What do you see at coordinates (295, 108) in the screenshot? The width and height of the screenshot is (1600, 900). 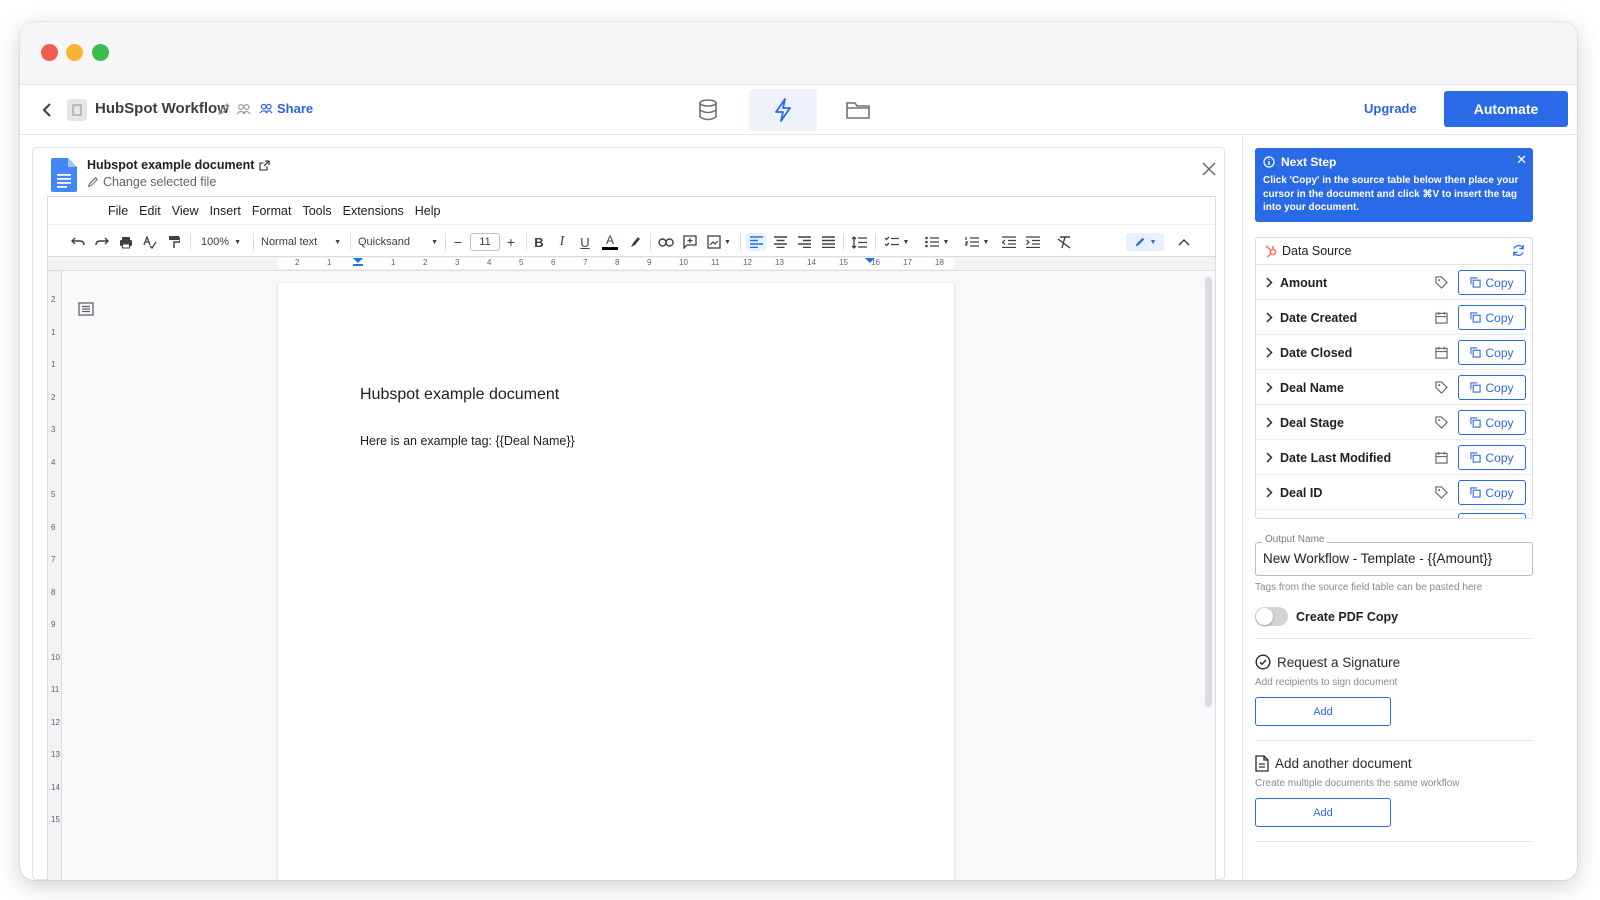 I see `share-label: Share` at bounding box center [295, 108].